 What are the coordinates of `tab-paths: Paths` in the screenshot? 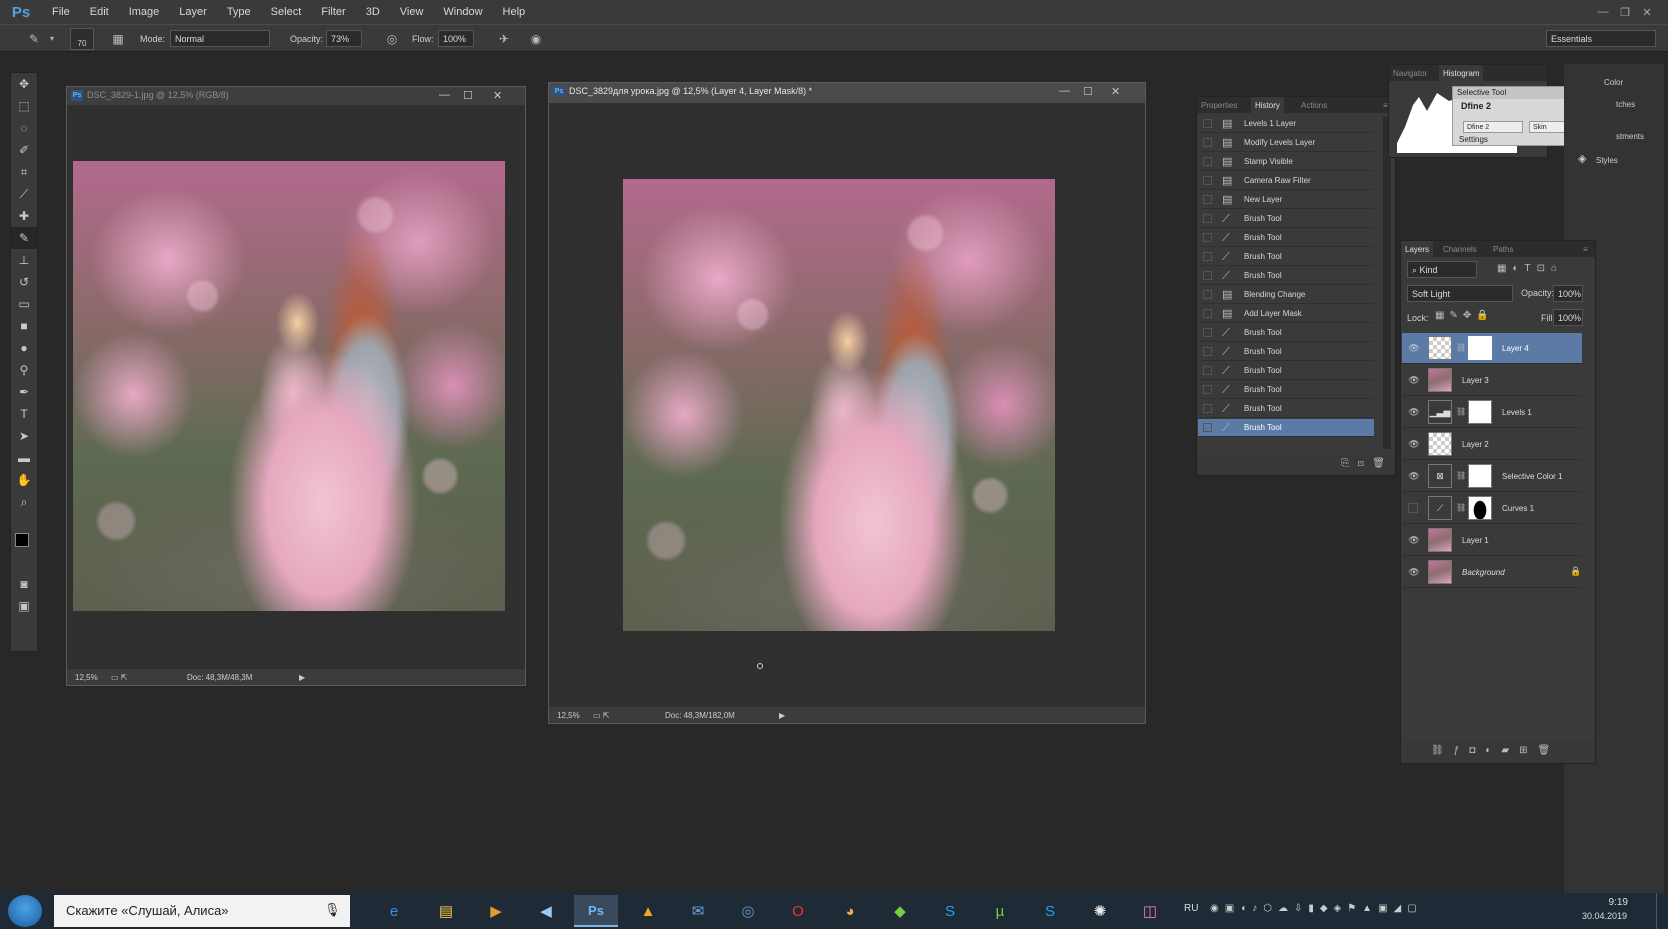 It's located at (1503, 249).